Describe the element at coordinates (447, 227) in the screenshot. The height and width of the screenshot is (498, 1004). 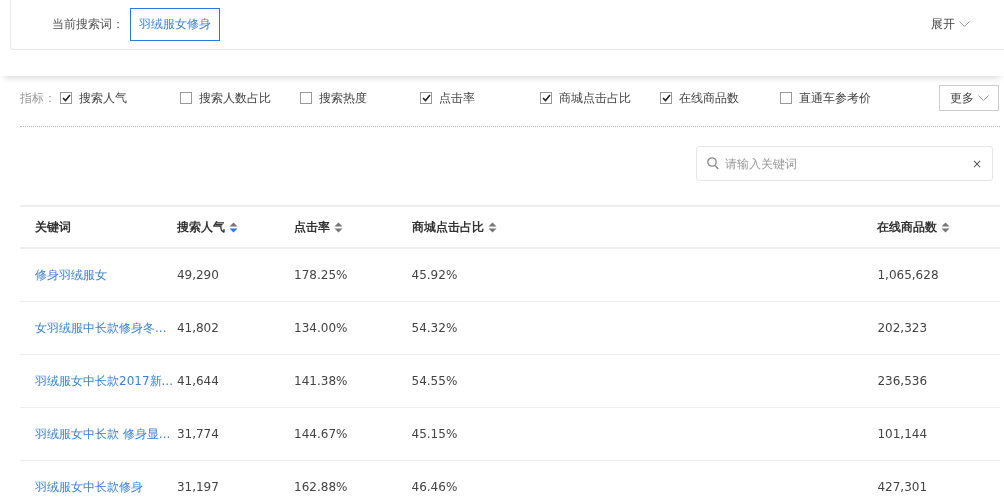
I see `column-header: 商城点击占比` at that location.